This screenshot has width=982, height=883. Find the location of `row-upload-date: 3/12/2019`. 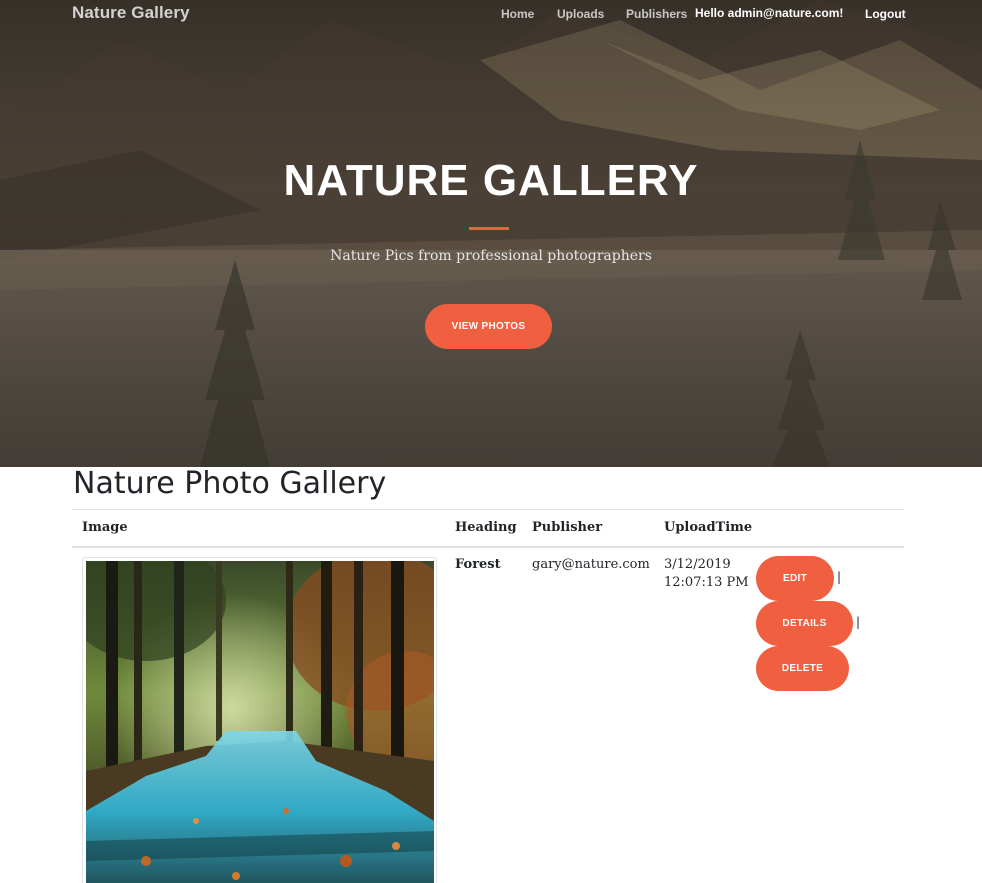

row-upload-date: 3/12/2019 is located at coordinates (697, 564).